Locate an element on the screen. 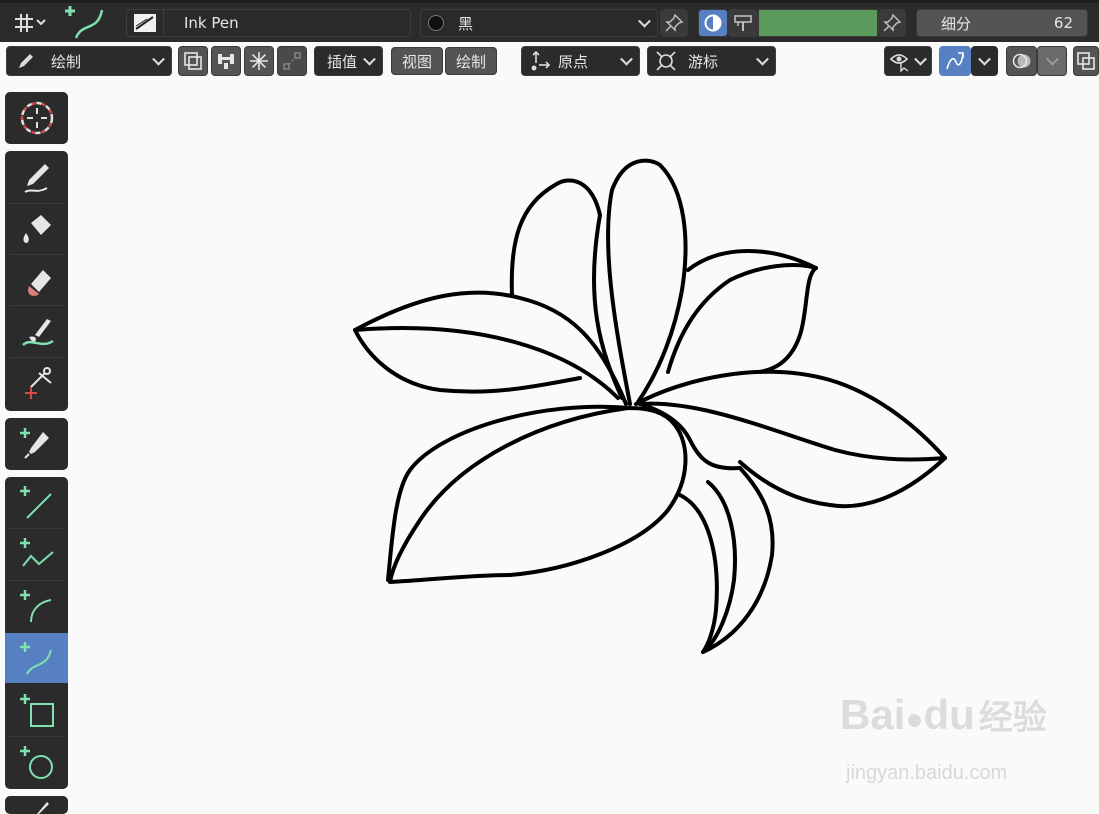 This screenshot has height=814, width=1099. curve-tool-icon is located at coordinates (84, 22).